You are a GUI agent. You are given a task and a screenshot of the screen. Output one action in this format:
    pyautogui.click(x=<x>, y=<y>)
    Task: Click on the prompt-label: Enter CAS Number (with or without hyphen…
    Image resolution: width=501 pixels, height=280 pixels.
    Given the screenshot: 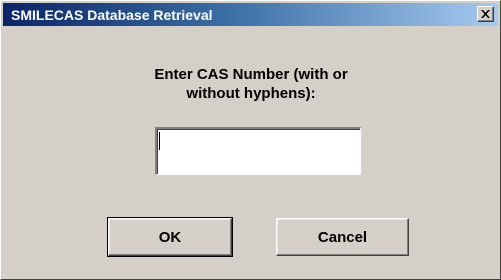 What is the action you would take?
    pyautogui.click(x=251, y=84)
    